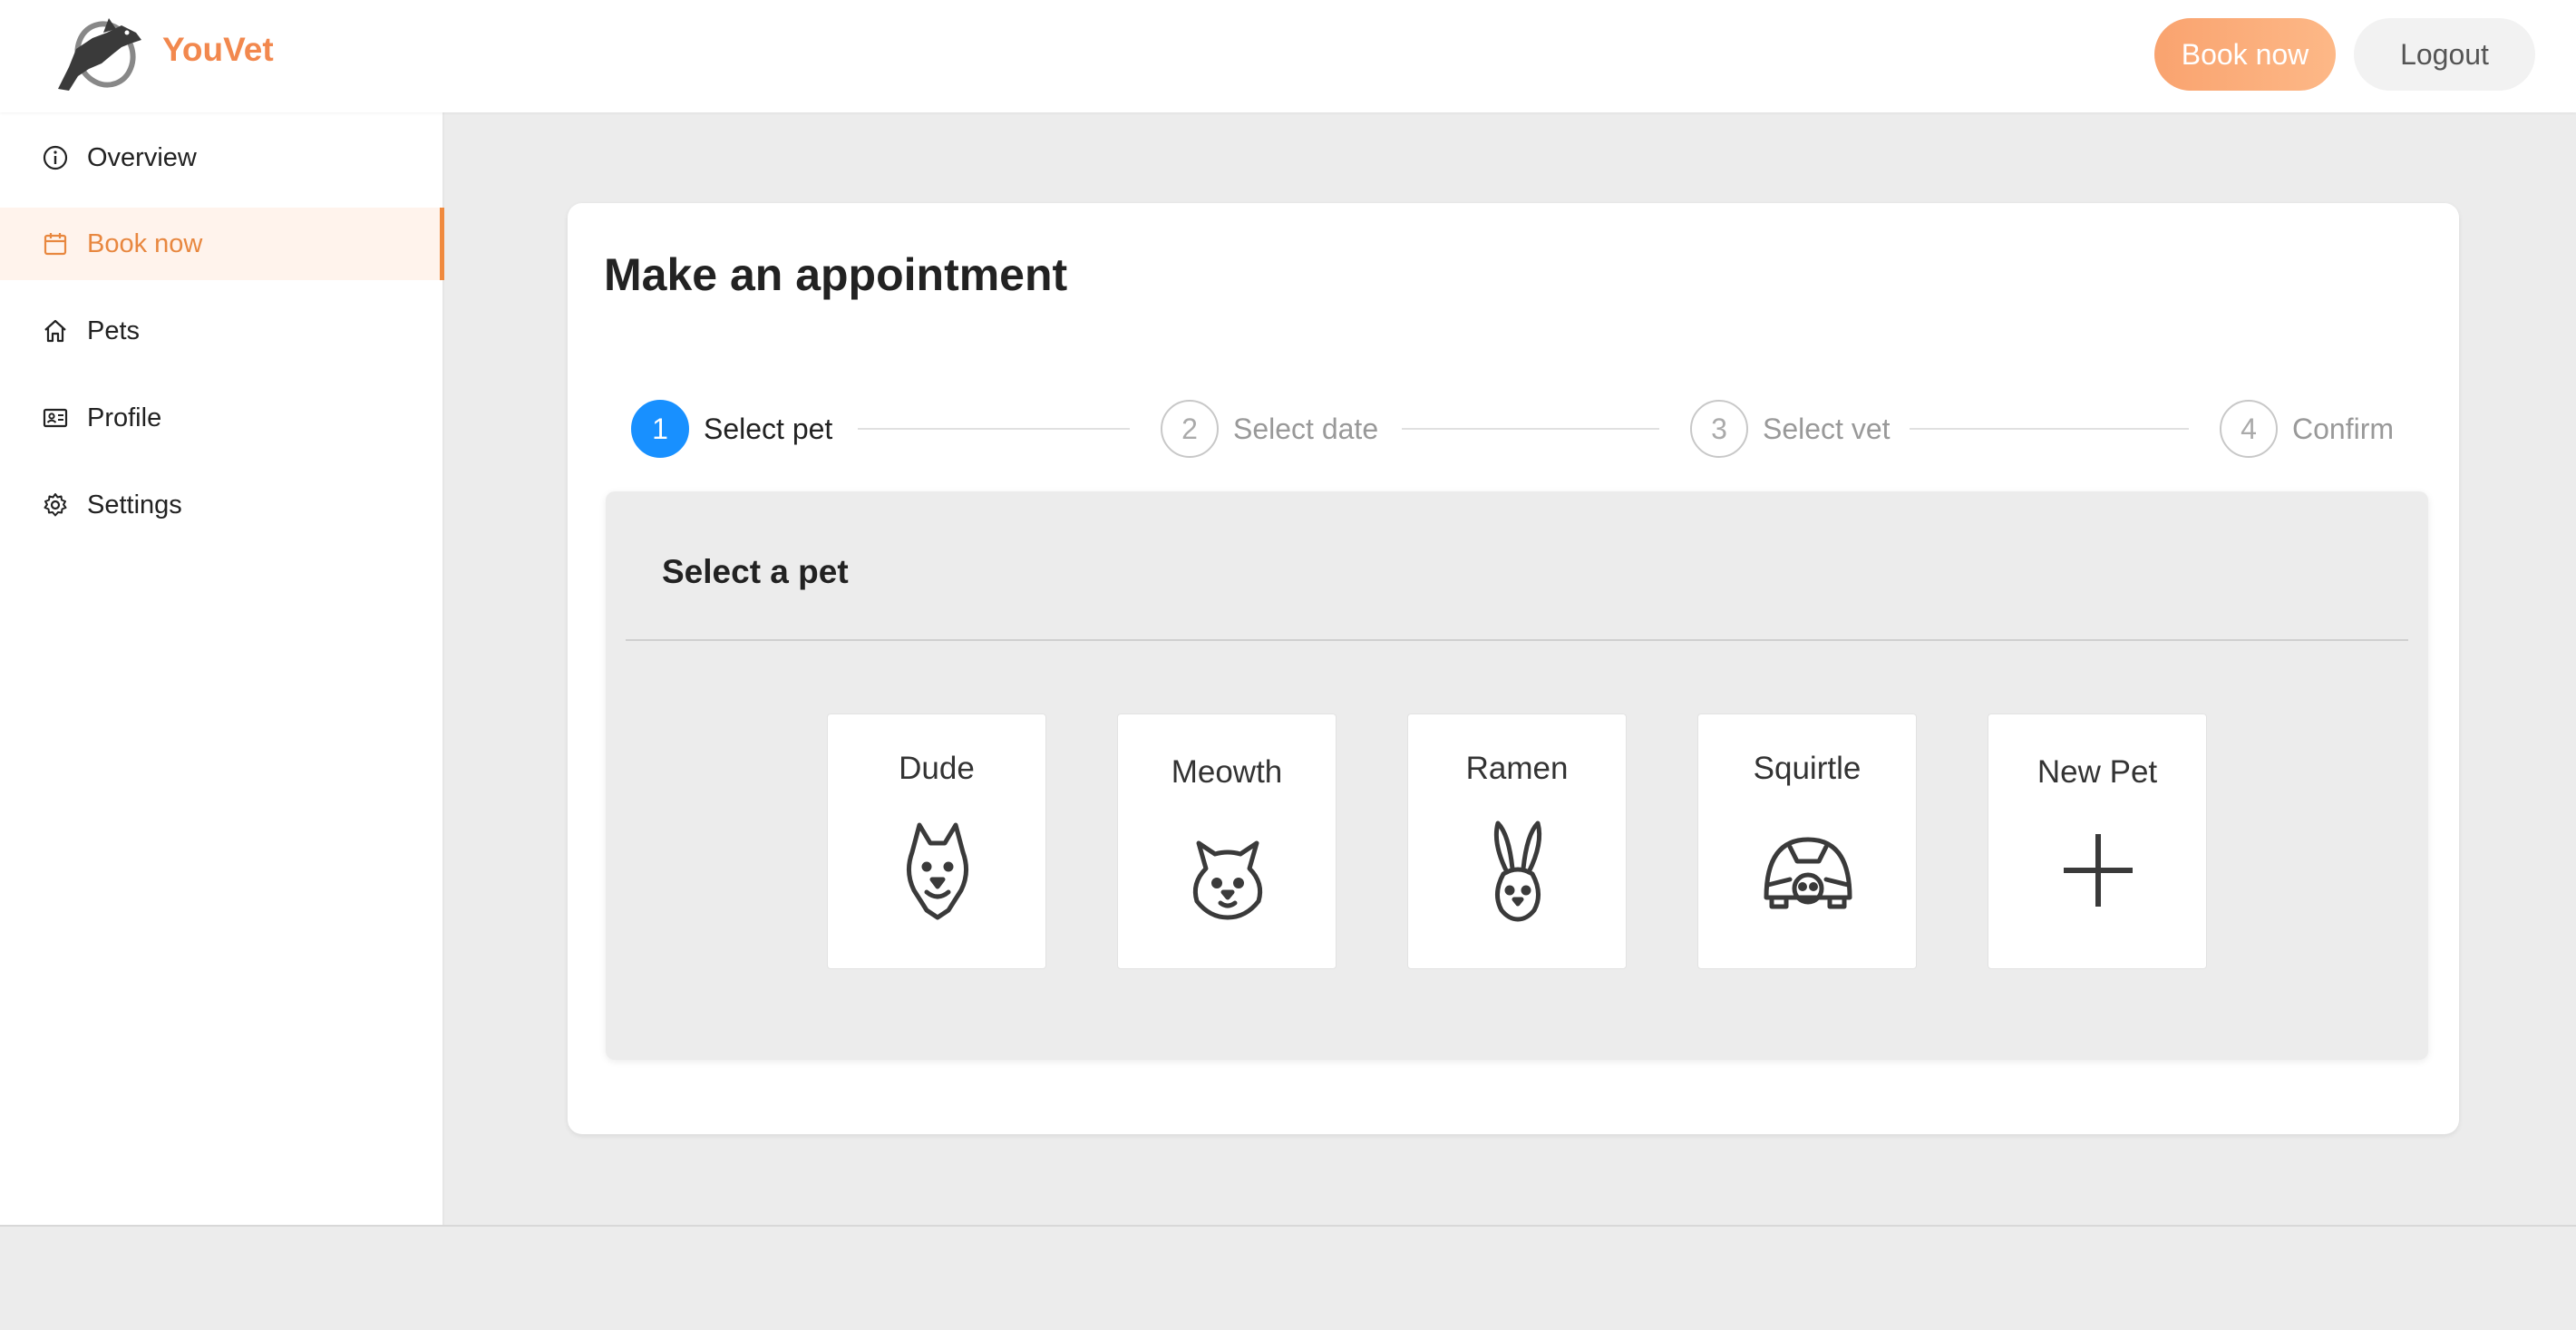 The width and height of the screenshot is (2576, 1330). I want to click on page-title: Make an appointment, so click(836, 275).